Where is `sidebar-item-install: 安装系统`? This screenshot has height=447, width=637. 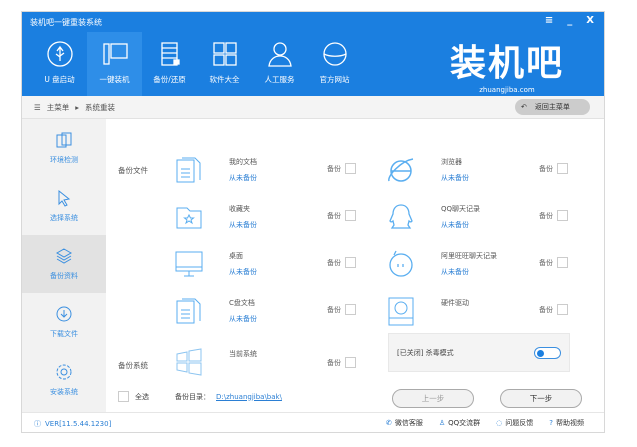 sidebar-item-install: 安装系统 is located at coordinates (64, 380).